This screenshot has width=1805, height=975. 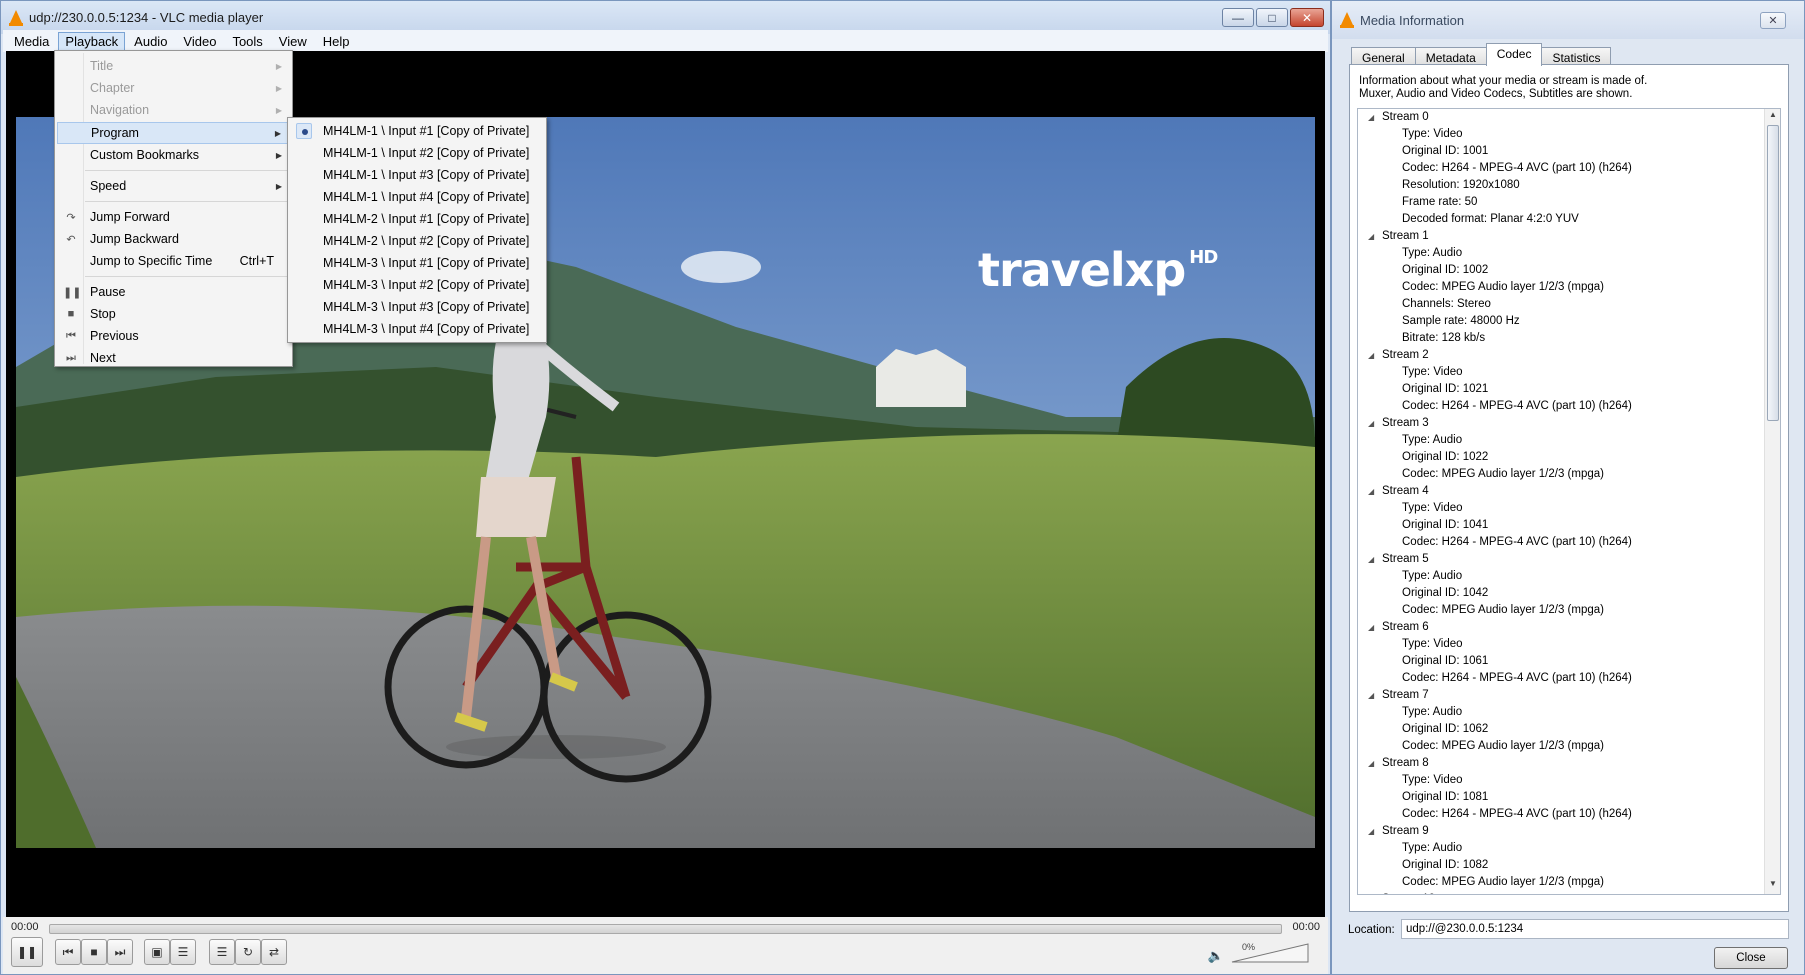 What do you see at coordinates (120, 952) in the screenshot?
I see `next-button: ⏭` at bounding box center [120, 952].